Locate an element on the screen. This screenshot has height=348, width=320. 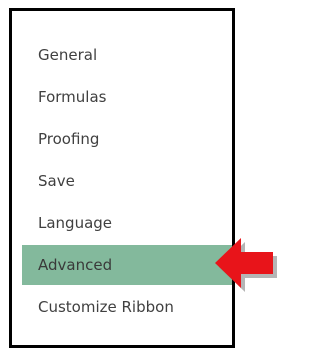
nav-item-proofing: Proofing is located at coordinates (127, 139).